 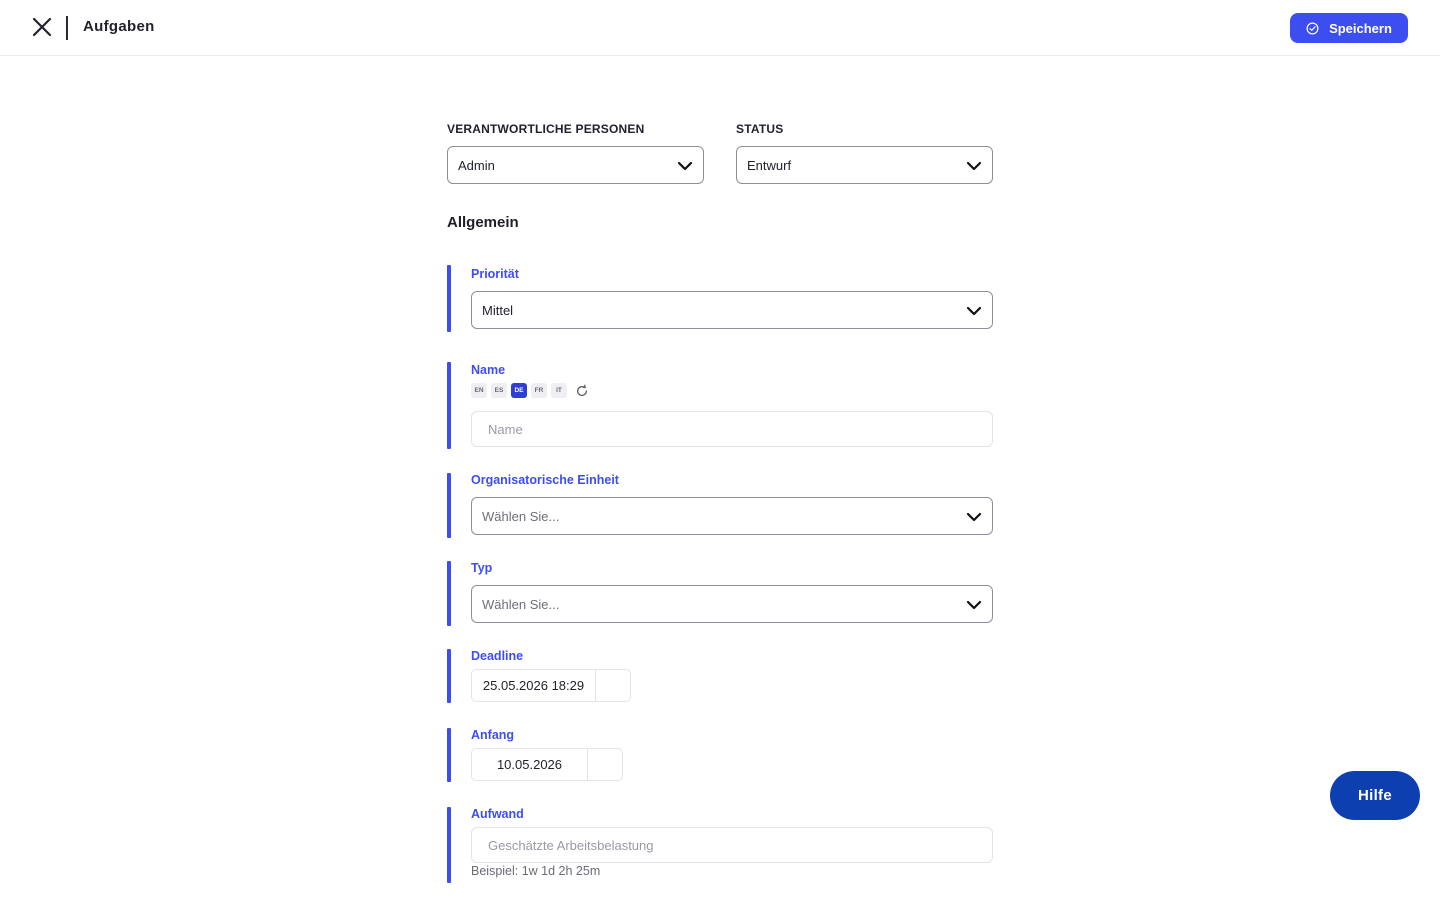 I want to click on help-button: Hilfe, so click(x=1375, y=795).